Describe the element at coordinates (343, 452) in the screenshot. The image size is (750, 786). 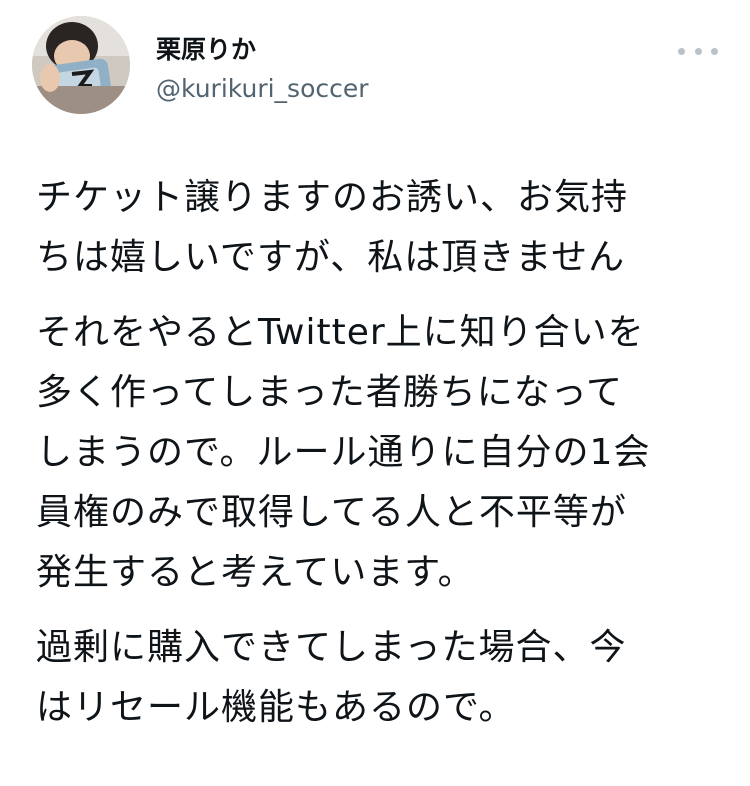
I see `tweet-line: しまうので。ルール通りに自分の1会` at that location.